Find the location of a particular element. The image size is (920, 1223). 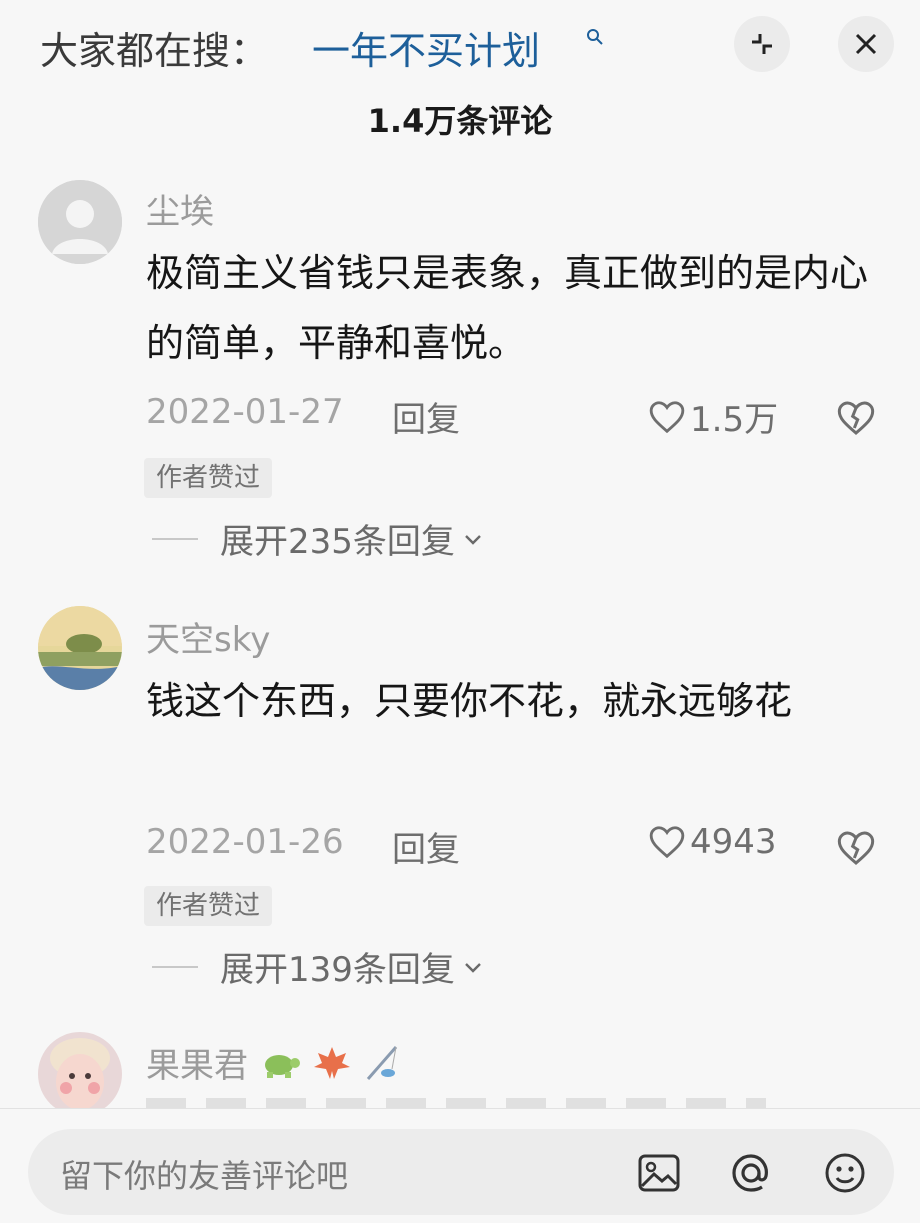

comment-date: 2022-01-27 is located at coordinates (245, 412).